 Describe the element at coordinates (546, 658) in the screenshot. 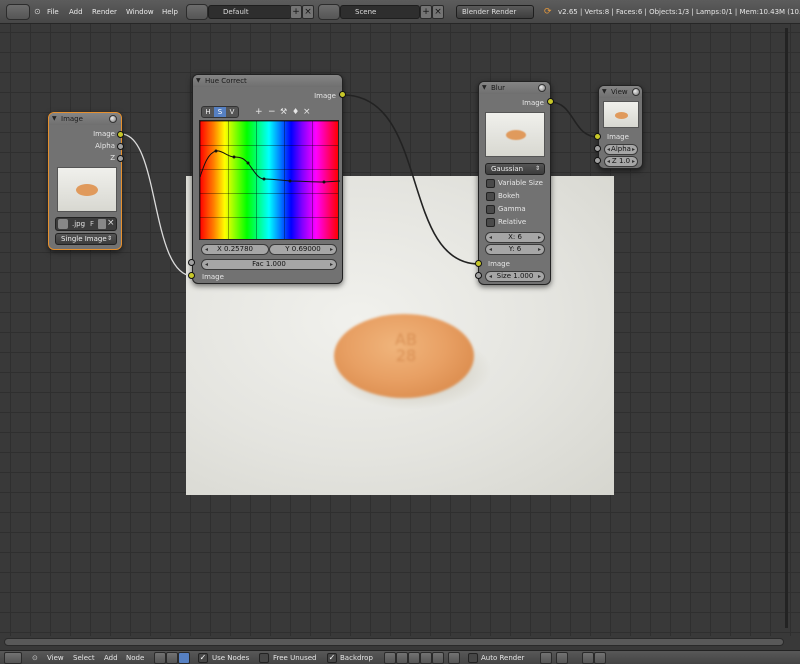

I see `snap-icon` at that location.